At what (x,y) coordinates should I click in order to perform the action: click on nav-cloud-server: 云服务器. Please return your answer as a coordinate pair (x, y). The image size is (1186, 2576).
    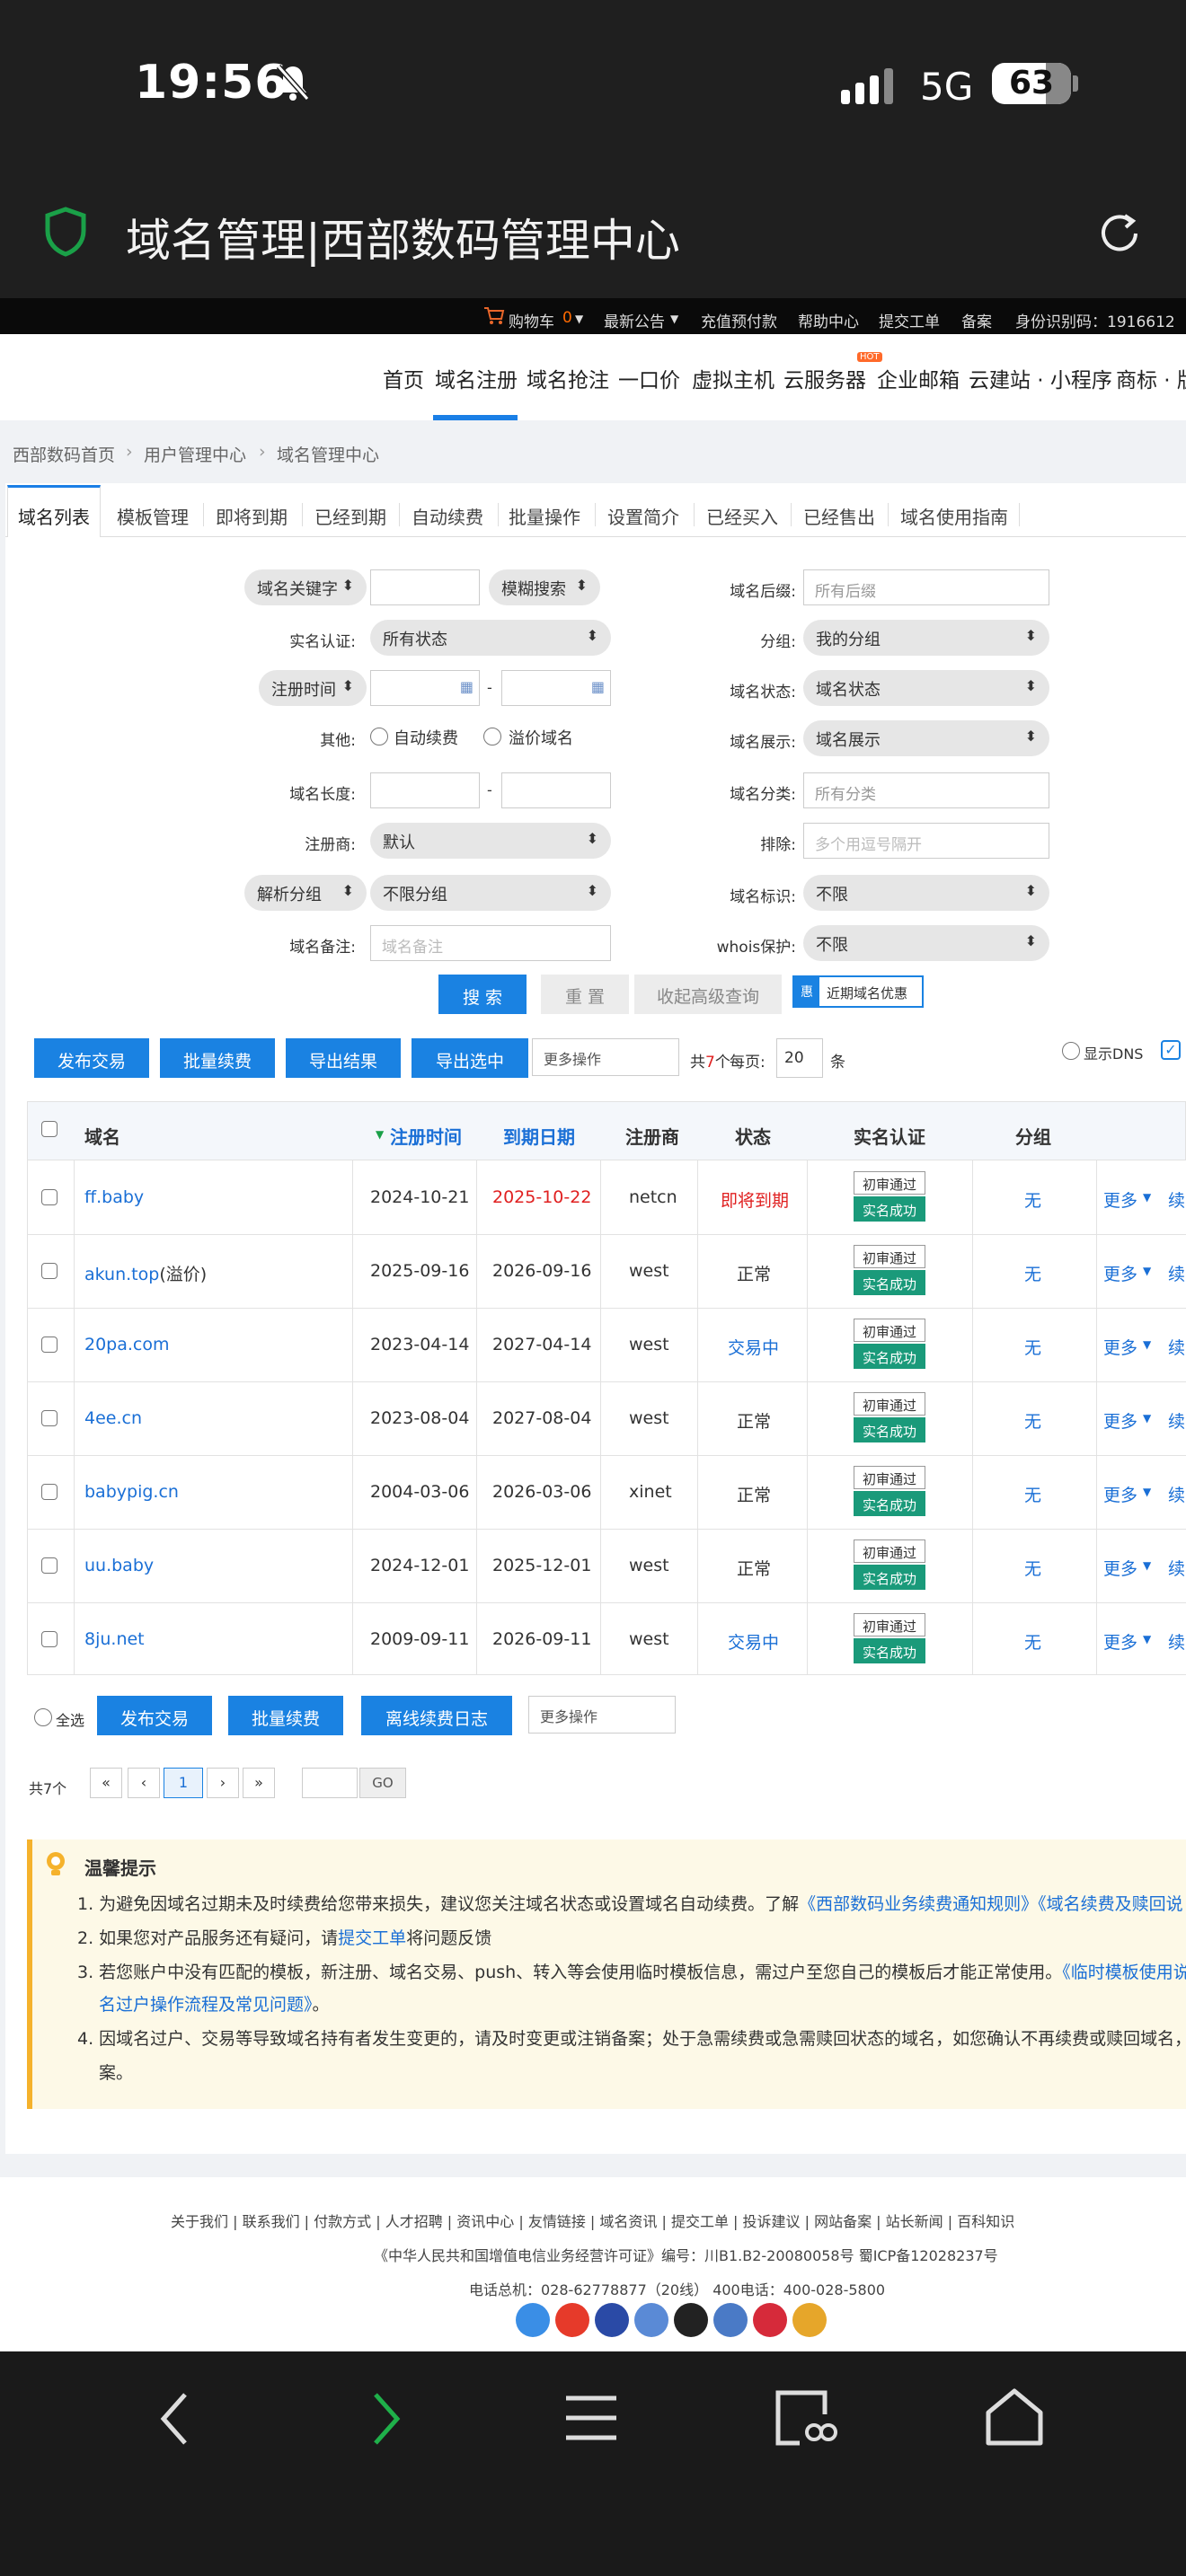
    Looking at the image, I should click on (824, 378).